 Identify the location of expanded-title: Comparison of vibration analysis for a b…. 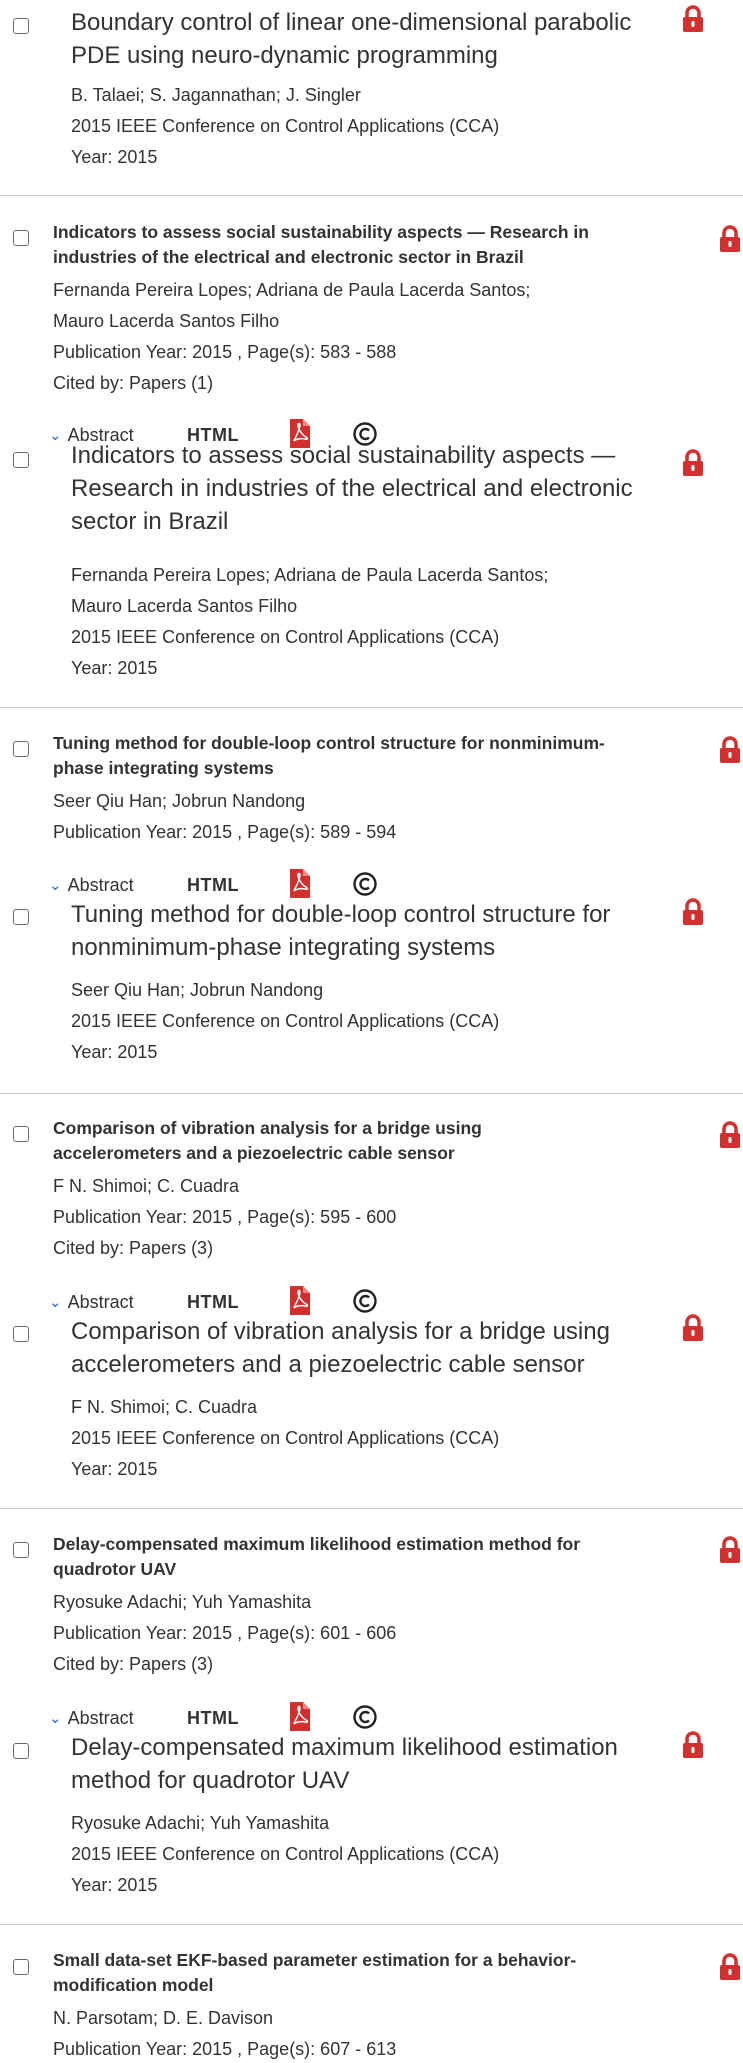
(371, 1348).